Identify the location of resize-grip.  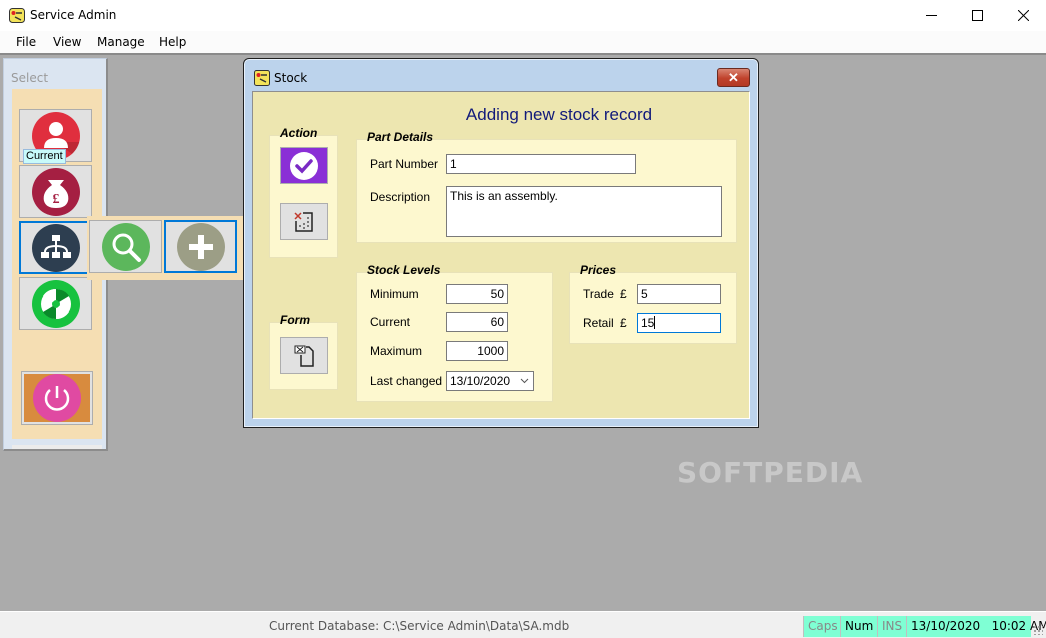
(1038, 630).